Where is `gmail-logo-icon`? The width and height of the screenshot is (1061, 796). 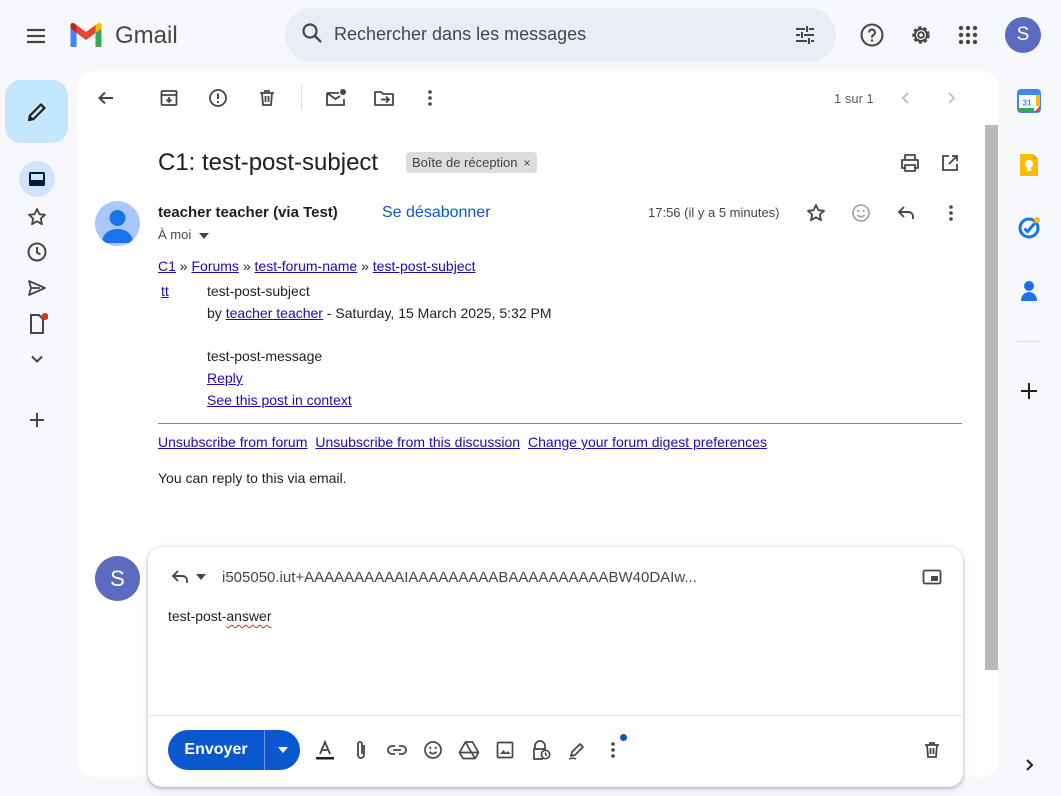 gmail-logo-icon is located at coordinates (86, 35).